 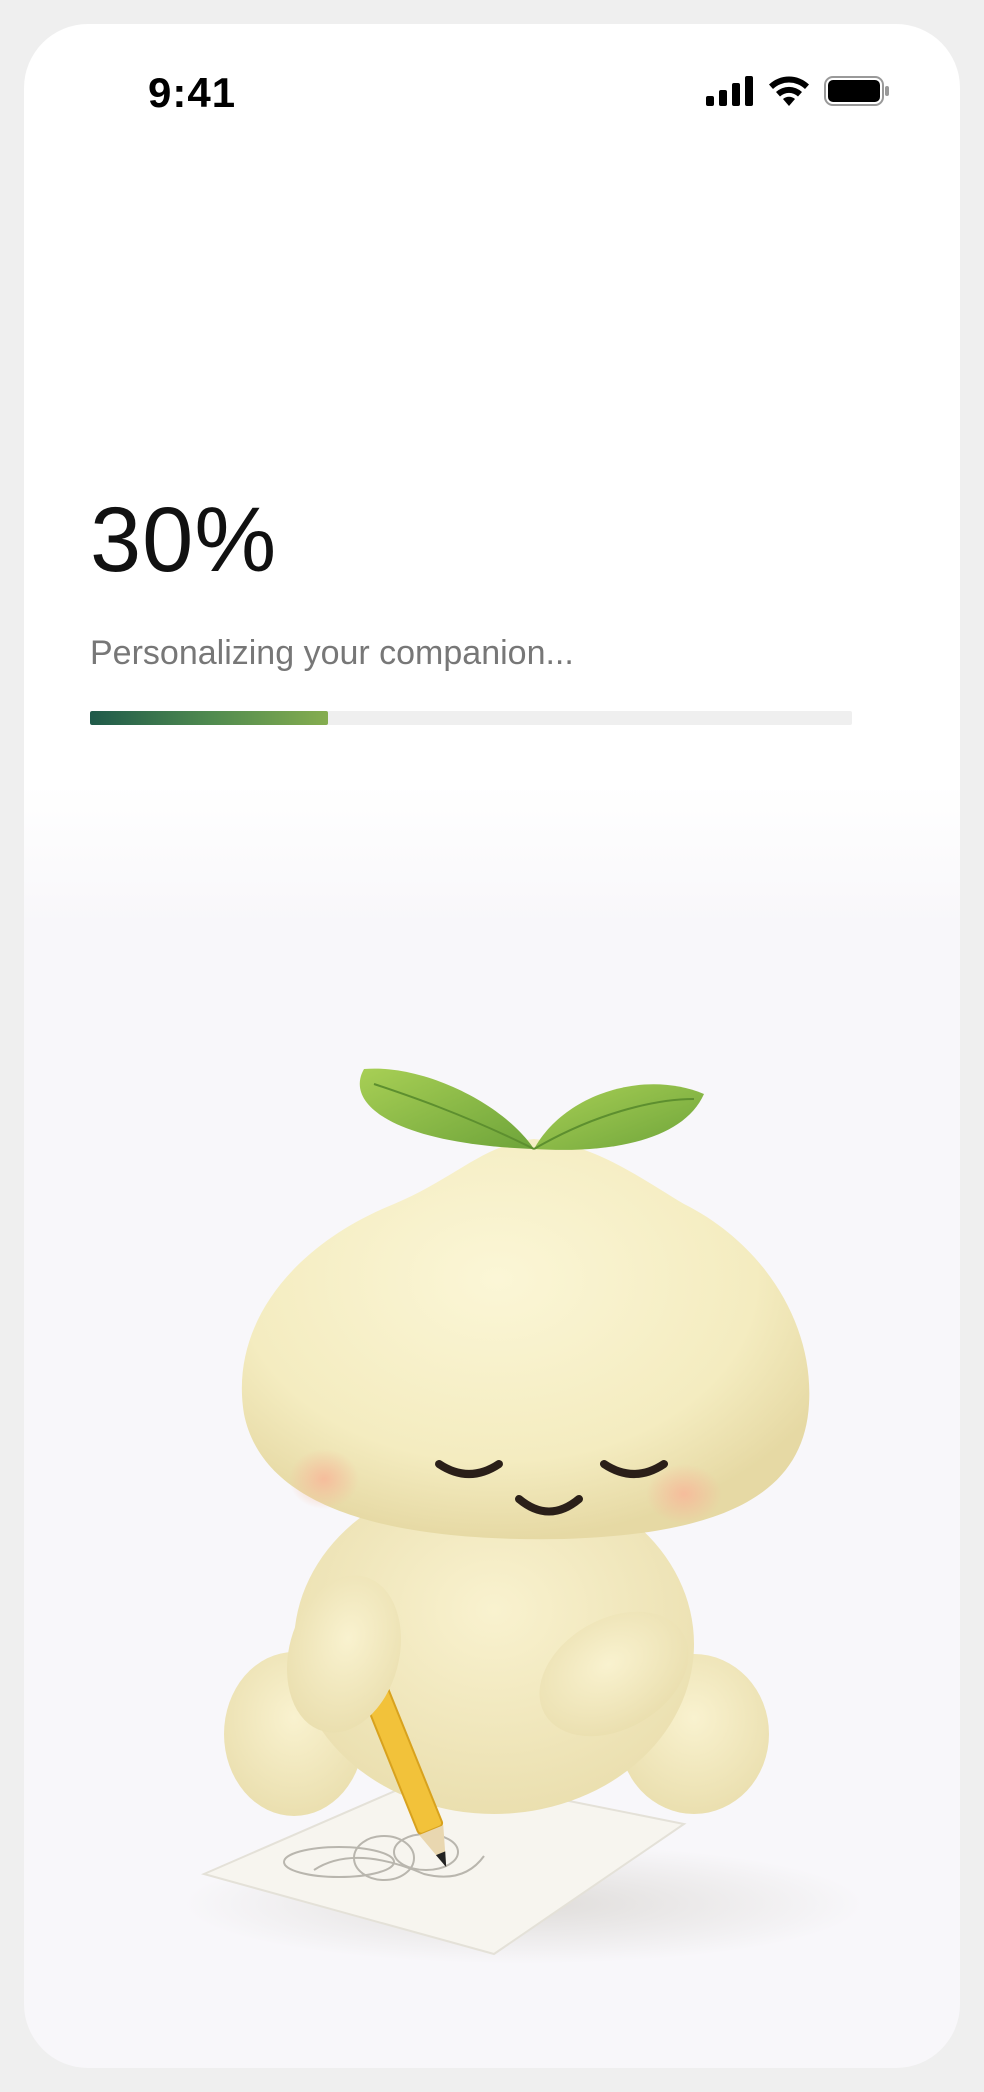 I want to click on wifi-icon, so click(x=789, y=93).